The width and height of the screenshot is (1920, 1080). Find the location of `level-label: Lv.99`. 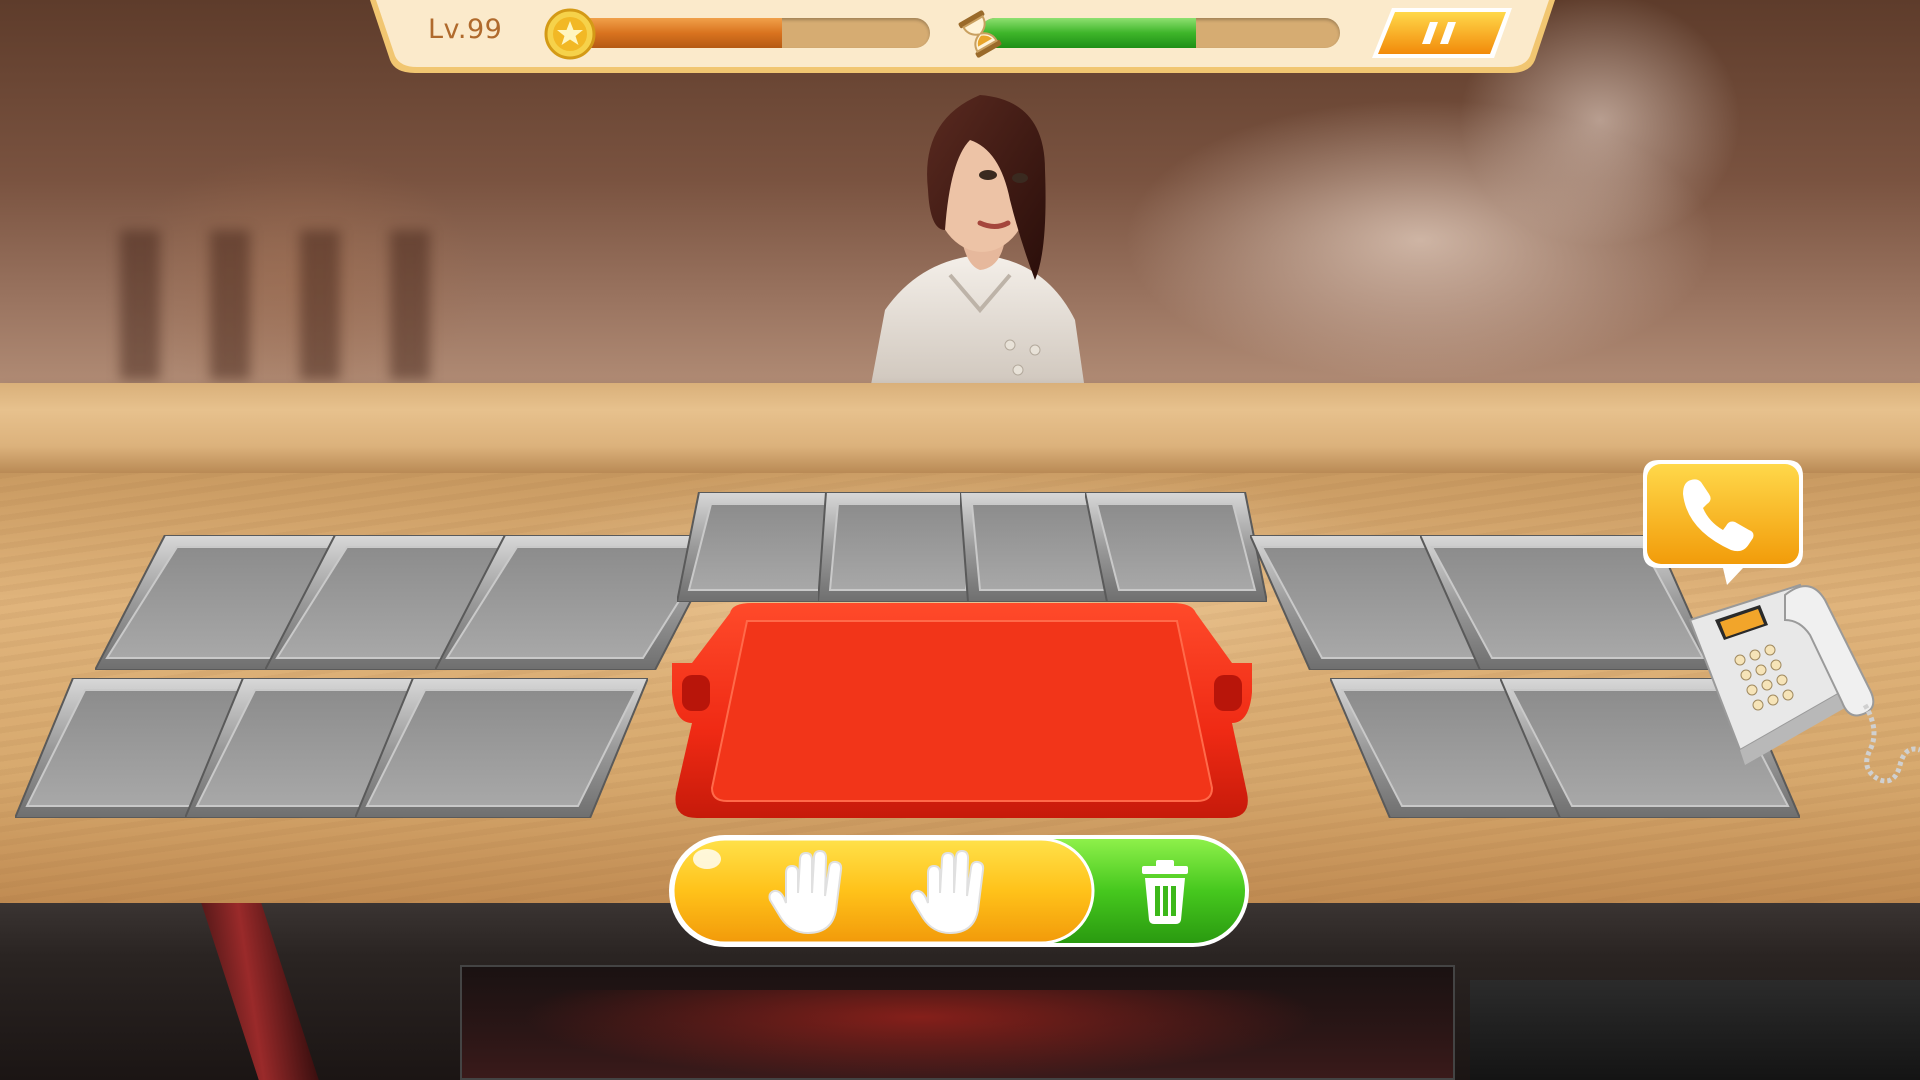

level-label: Lv.99 is located at coordinates (465, 29).